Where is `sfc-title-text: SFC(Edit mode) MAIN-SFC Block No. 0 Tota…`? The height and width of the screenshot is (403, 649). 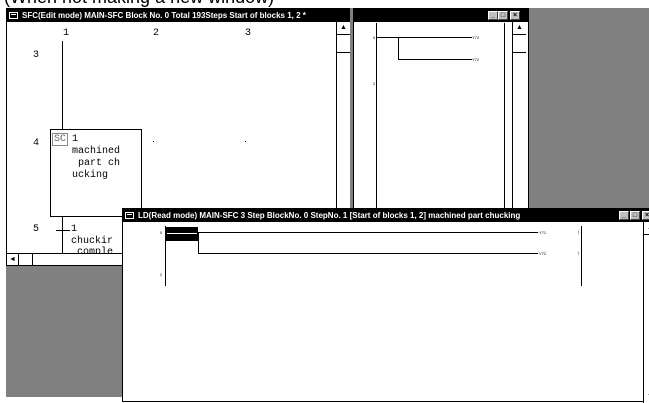
sfc-title-text: SFC(Edit mode) MAIN-SFC Block No. 0 Tota… is located at coordinates (164, 15).